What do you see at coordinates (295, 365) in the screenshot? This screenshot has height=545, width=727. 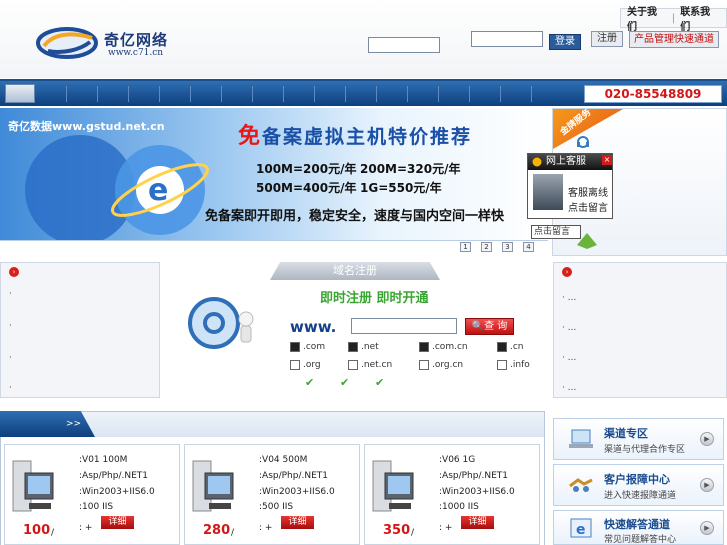 I see `tld-checkbox-org` at bounding box center [295, 365].